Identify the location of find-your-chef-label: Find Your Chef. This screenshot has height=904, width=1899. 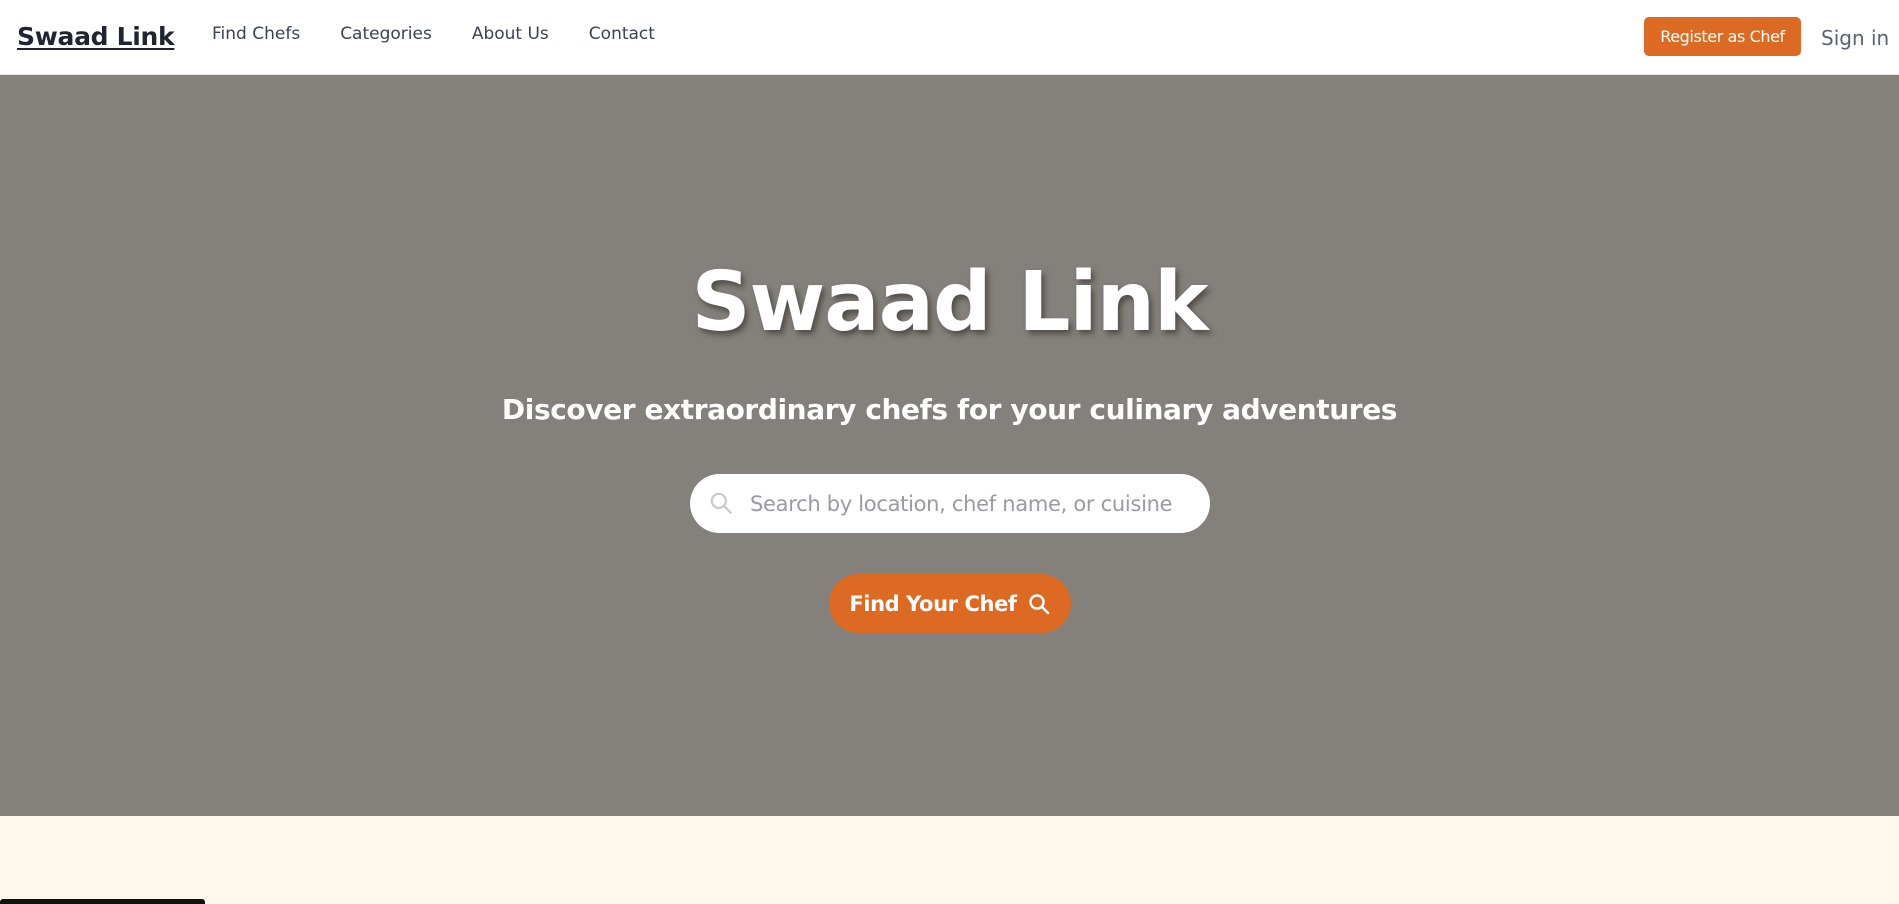
(933, 603).